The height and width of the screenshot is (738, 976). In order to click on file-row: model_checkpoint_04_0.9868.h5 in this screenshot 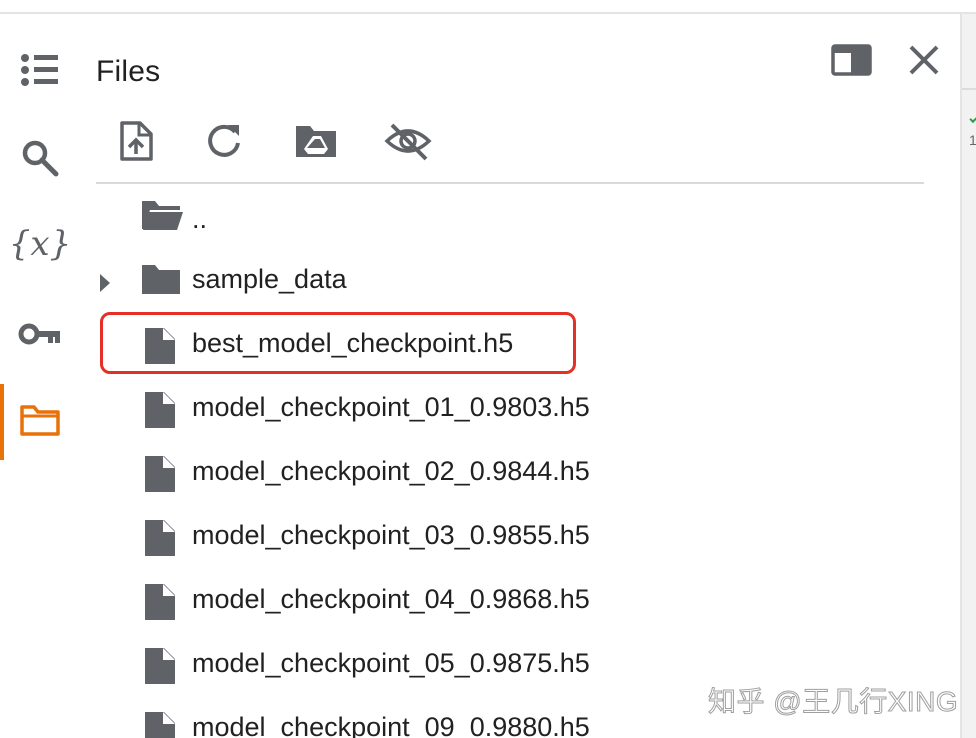, I will do `click(510, 602)`.